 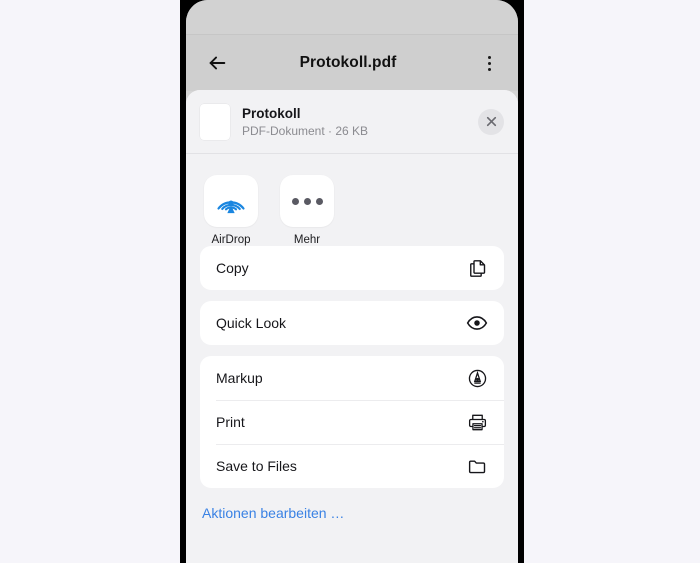 I want to click on share-target-label: AirDrop, so click(x=231, y=240).